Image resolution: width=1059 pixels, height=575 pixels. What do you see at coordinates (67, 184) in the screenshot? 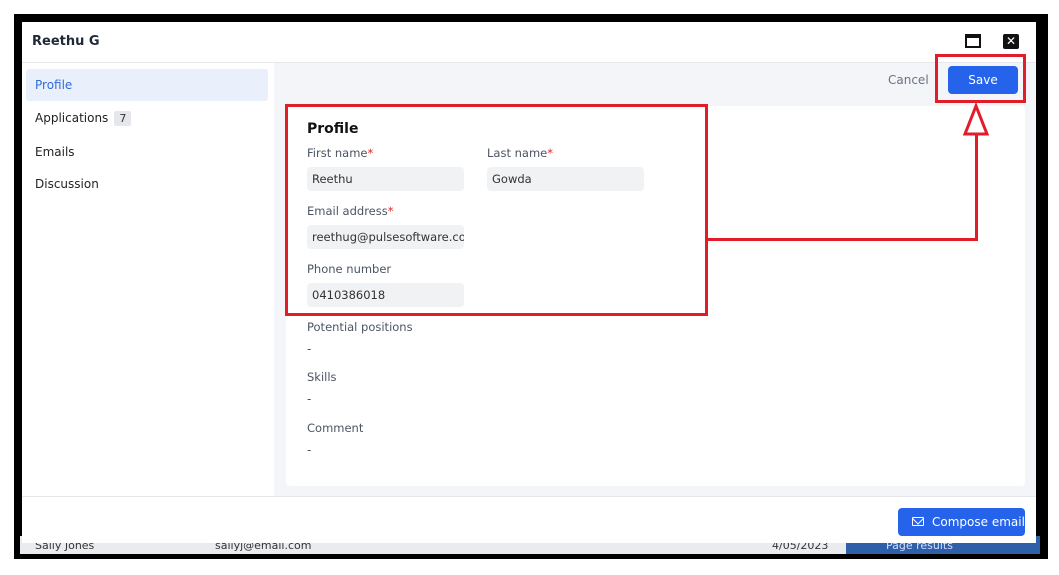
I see `sidebar-item-label: Discussion` at bounding box center [67, 184].